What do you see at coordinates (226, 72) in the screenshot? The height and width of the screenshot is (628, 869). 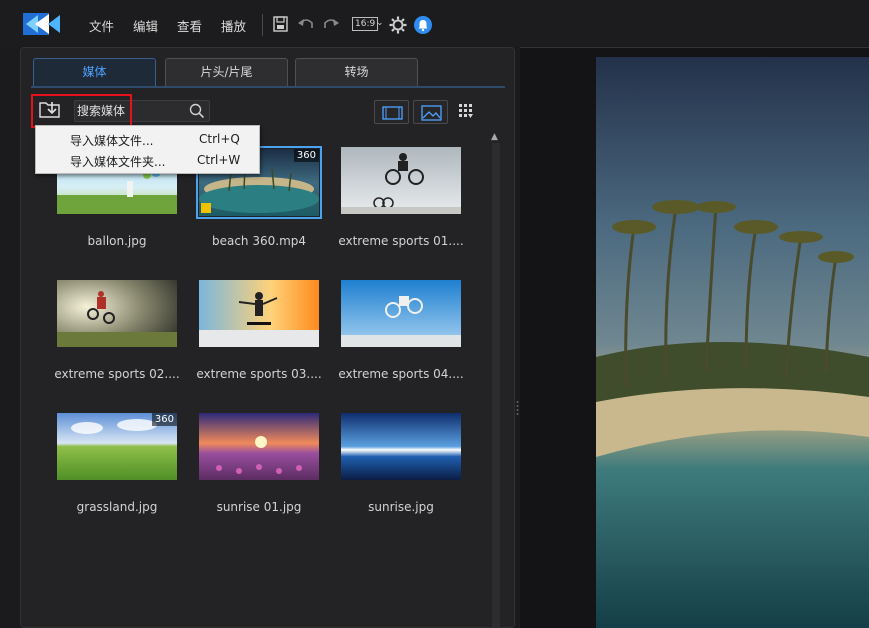 I see `tab-intro-outro: 片头/片尾` at bounding box center [226, 72].